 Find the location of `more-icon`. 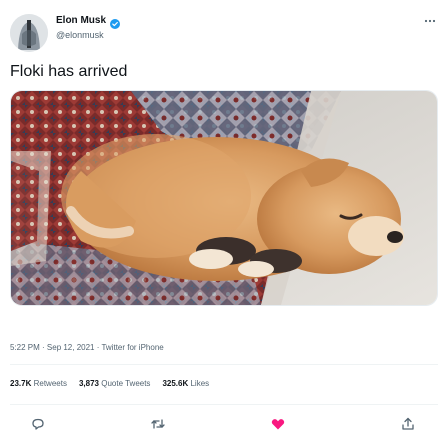

more-icon is located at coordinates (430, 19).